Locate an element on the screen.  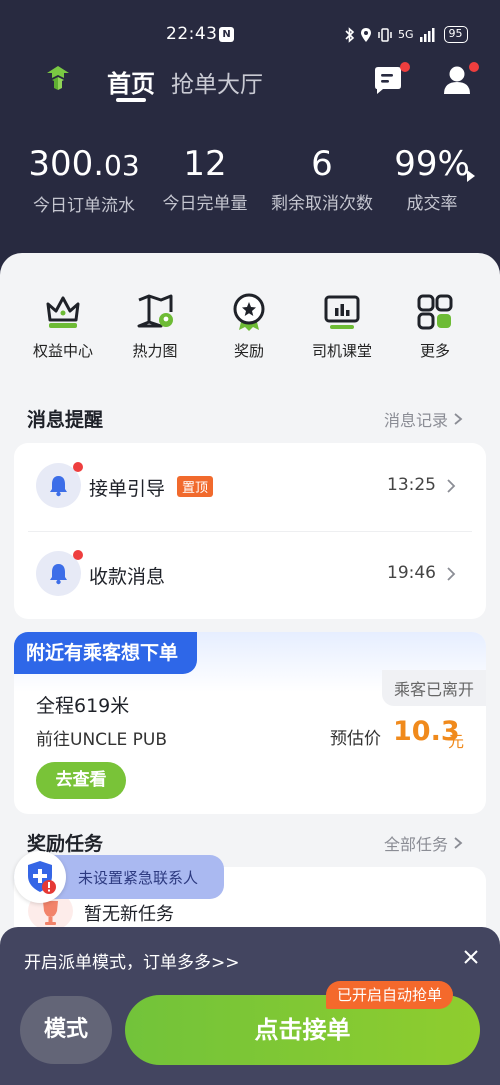
order-destination: 前往UNCLE PUB is located at coordinates (102, 740).